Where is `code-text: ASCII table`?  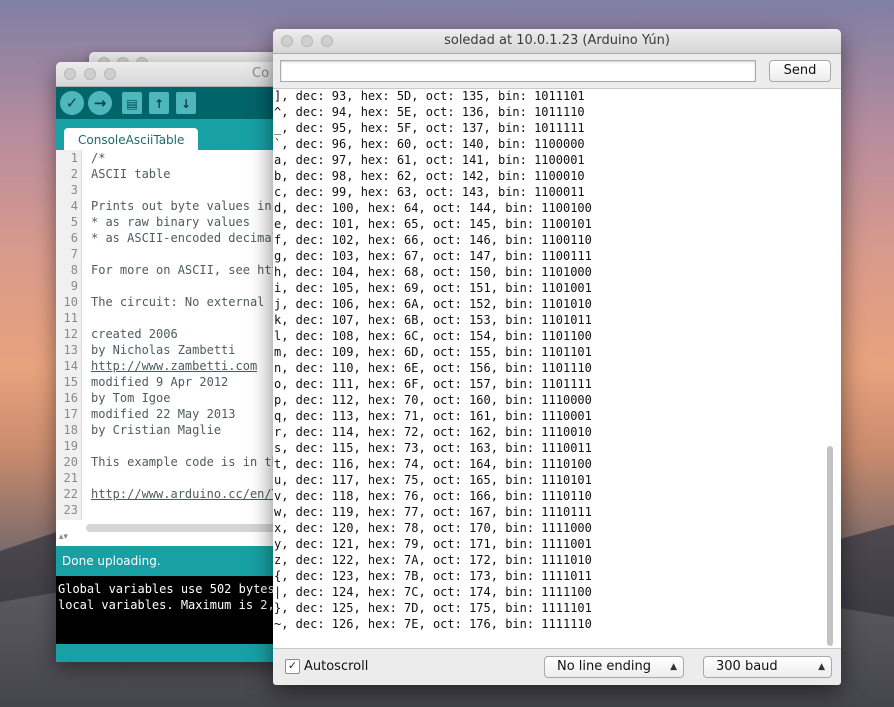
code-text: ASCII table is located at coordinates (131, 174).